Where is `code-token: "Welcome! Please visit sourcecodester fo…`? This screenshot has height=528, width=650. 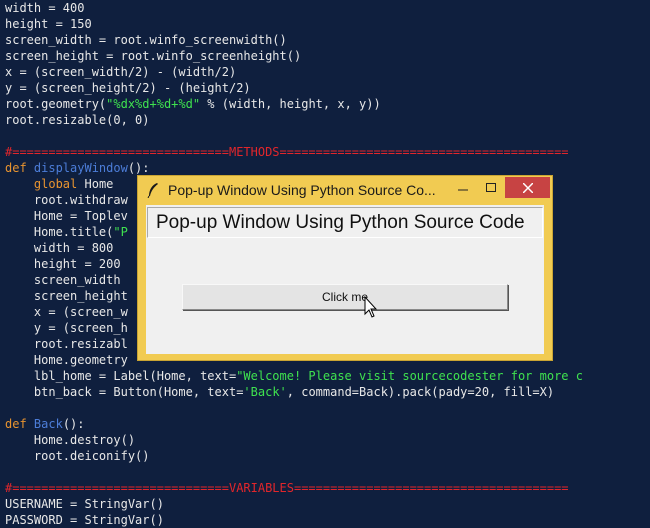 code-token: "Welcome! Please visit sourcecodester fo… is located at coordinates (409, 376).